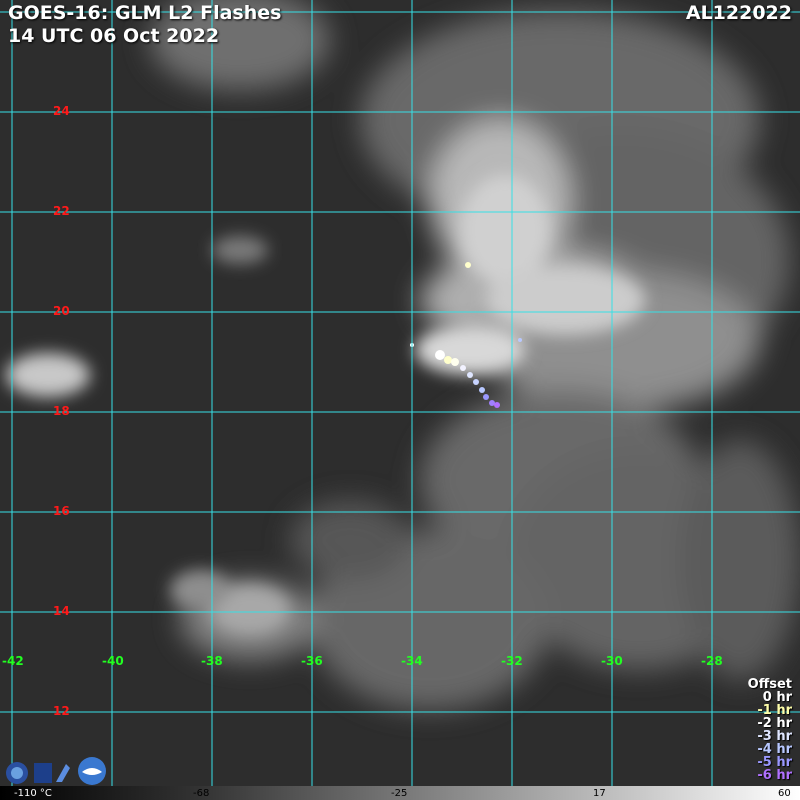  I want to click on colorbar-label: -25, so click(399, 793).